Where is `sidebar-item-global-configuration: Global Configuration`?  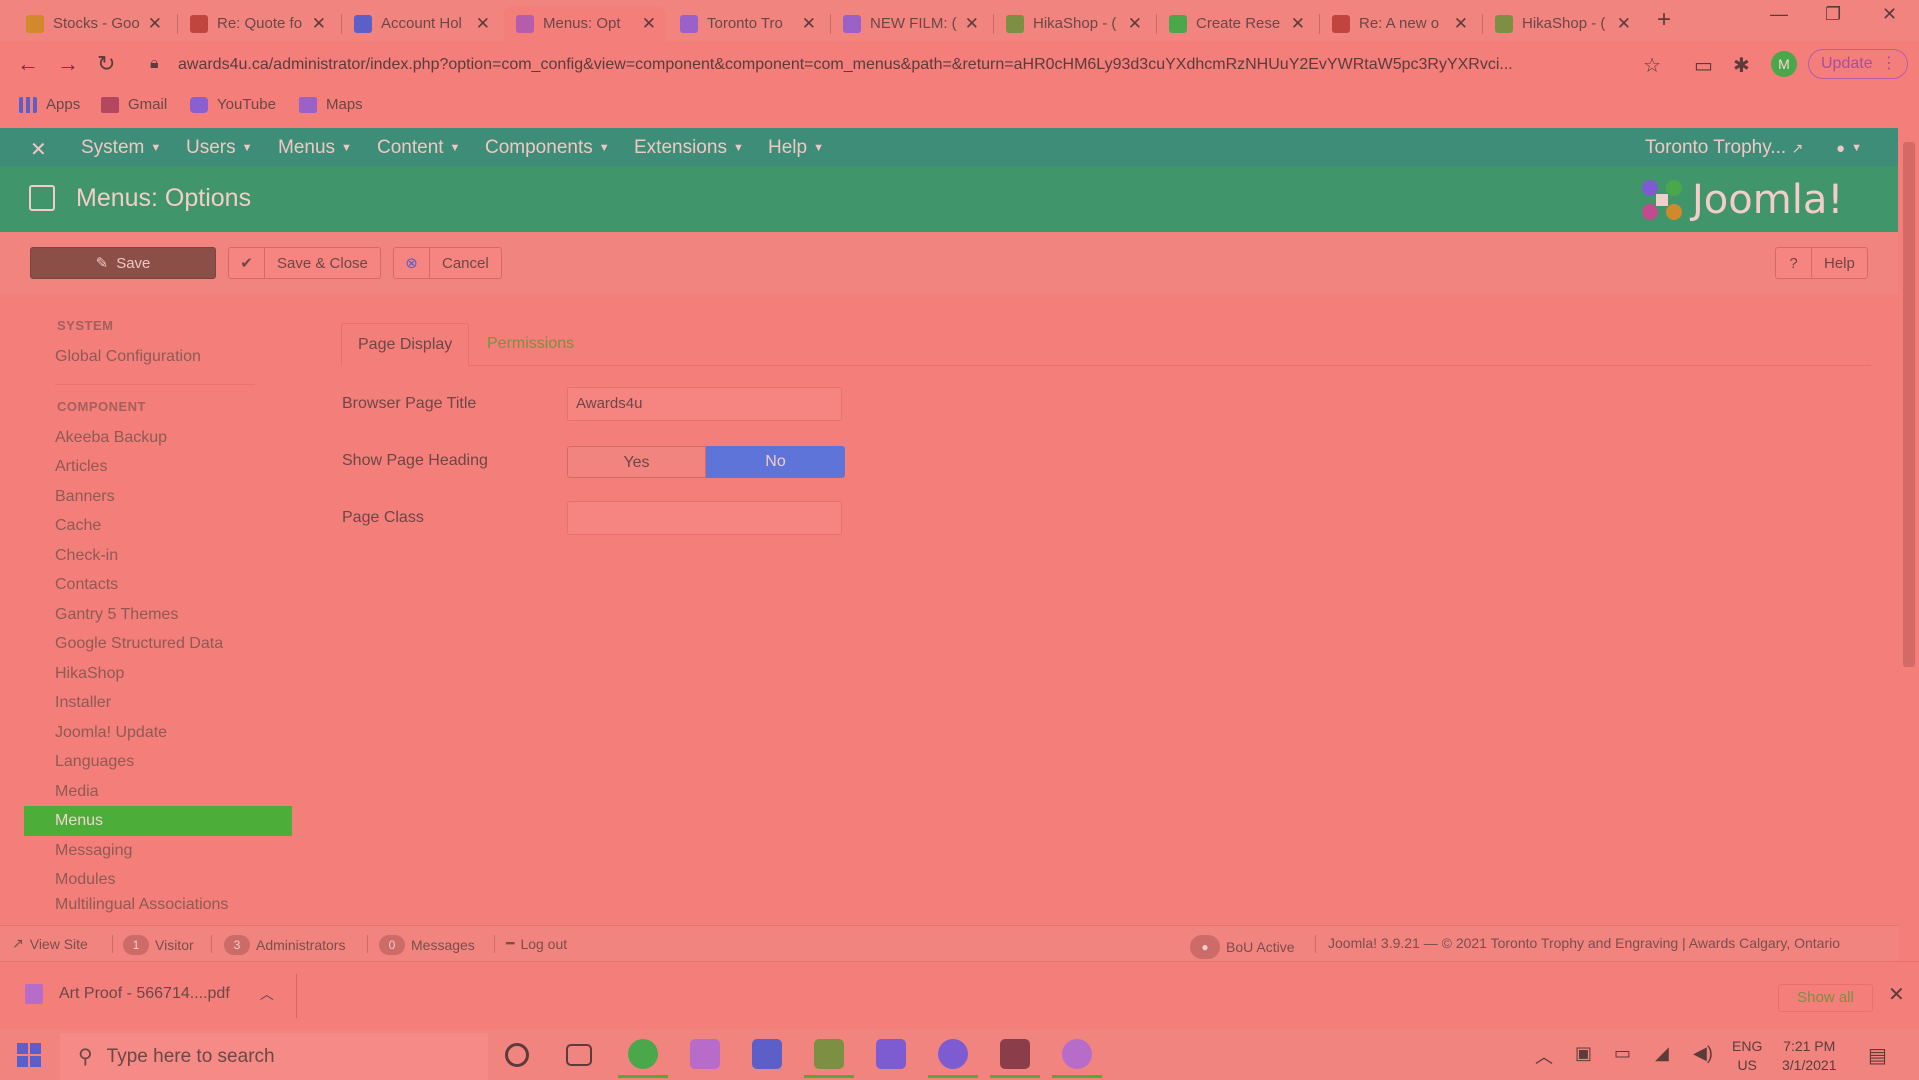 sidebar-item-global-configuration: Global Configuration is located at coordinates (158, 357).